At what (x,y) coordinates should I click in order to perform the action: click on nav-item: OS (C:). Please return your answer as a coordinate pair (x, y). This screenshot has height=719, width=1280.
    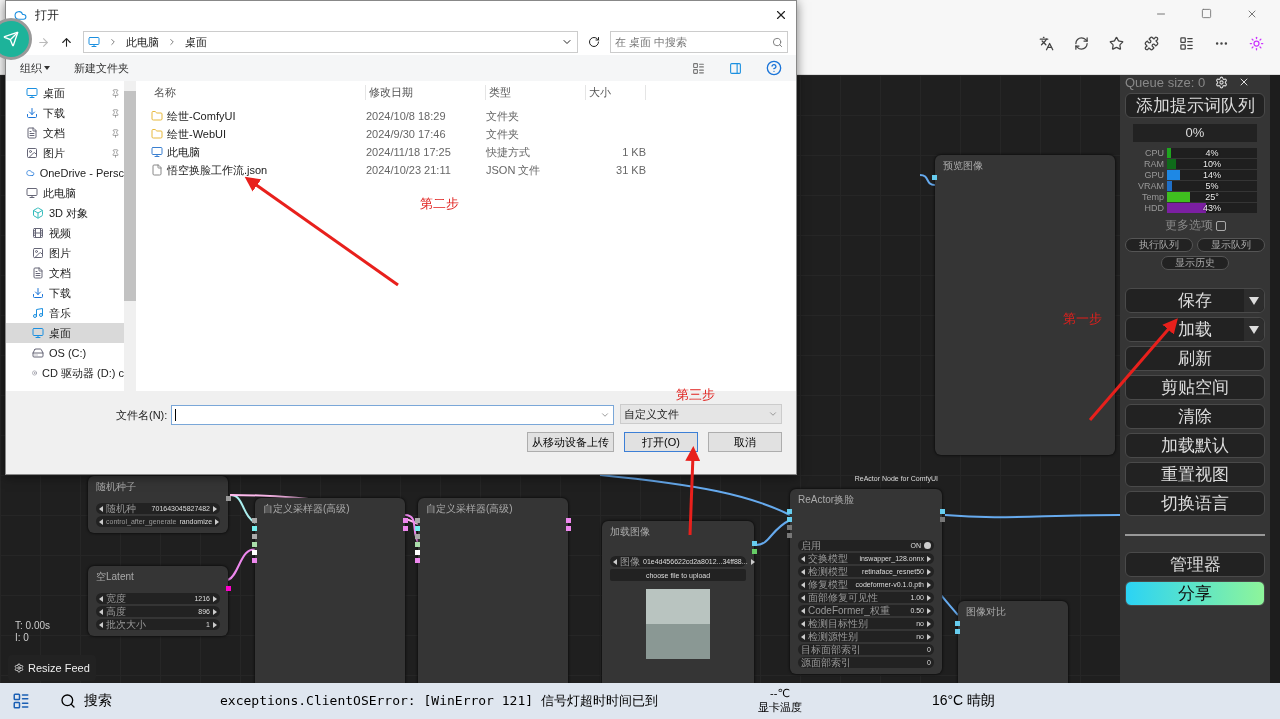
    Looking at the image, I should click on (65, 353).